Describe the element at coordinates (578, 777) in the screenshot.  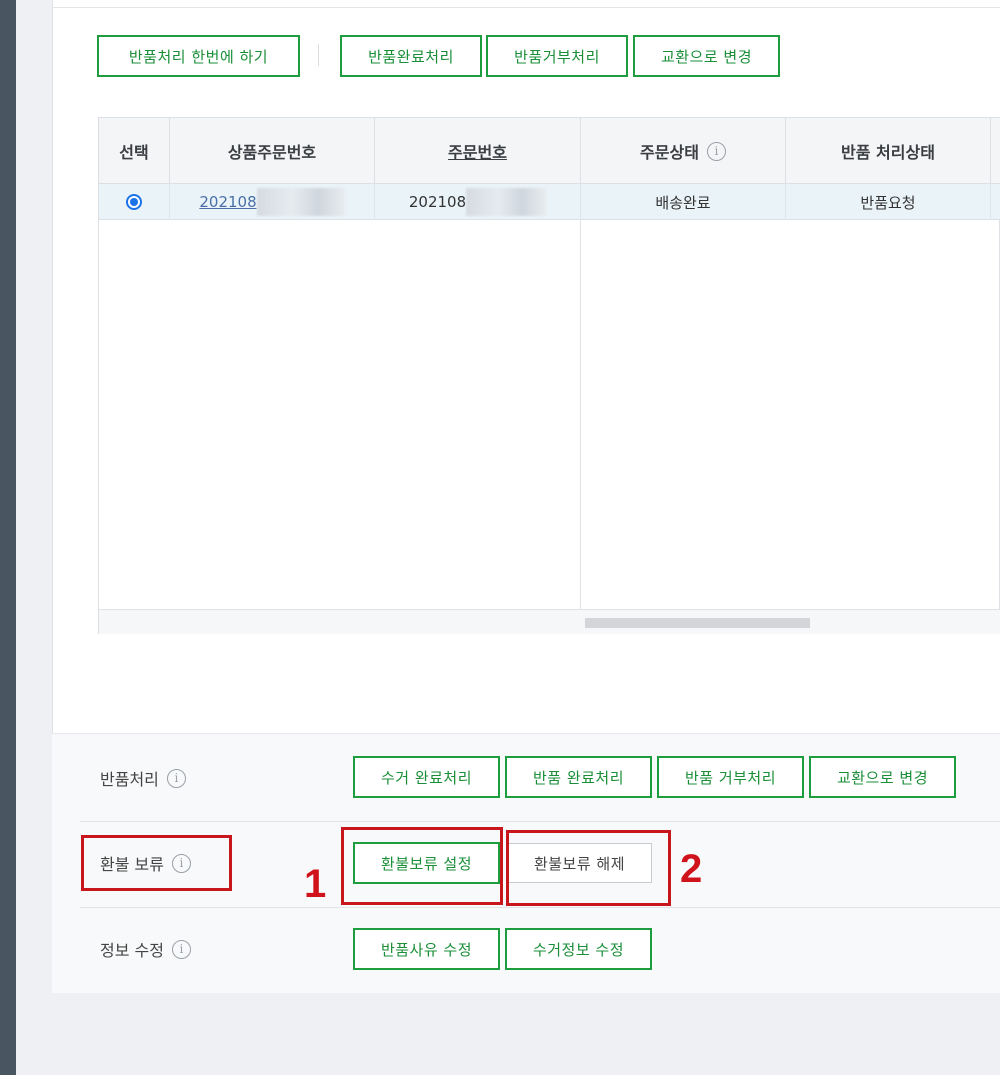
I see `return-complete-action-button: 반품 완료처리` at that location.